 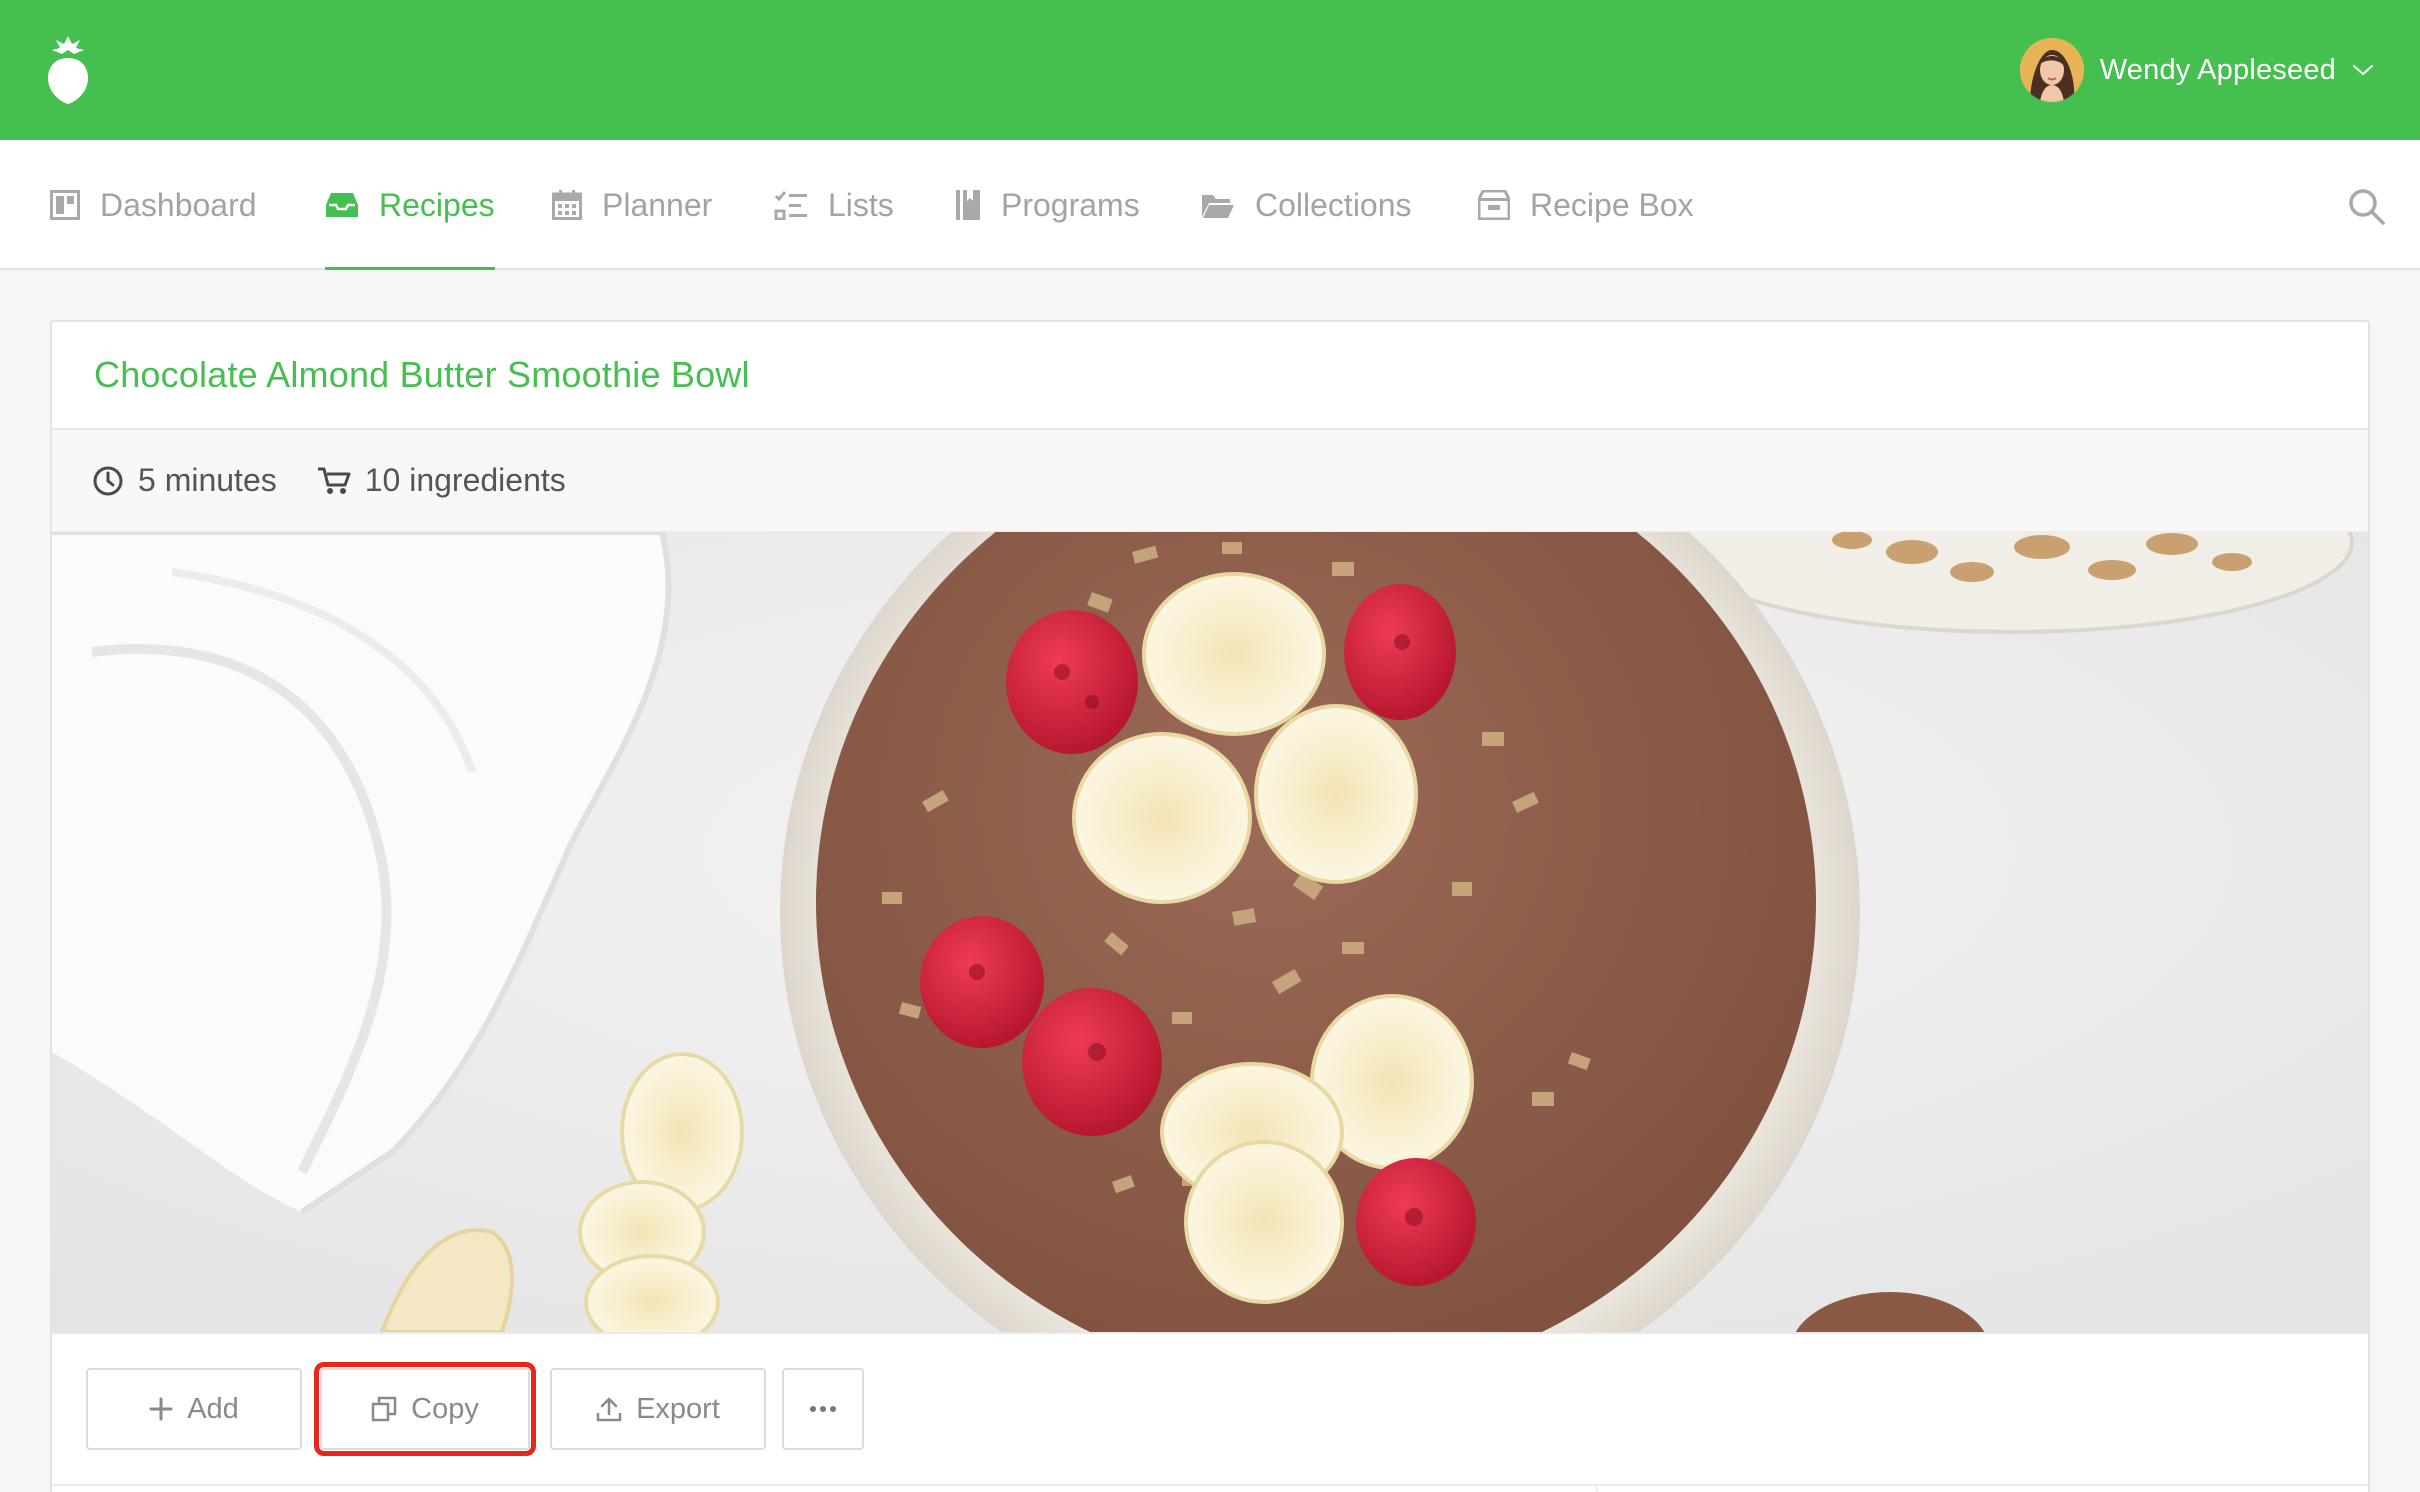 I want to click on recipes-tray-icon, so click(x=342, y=205).